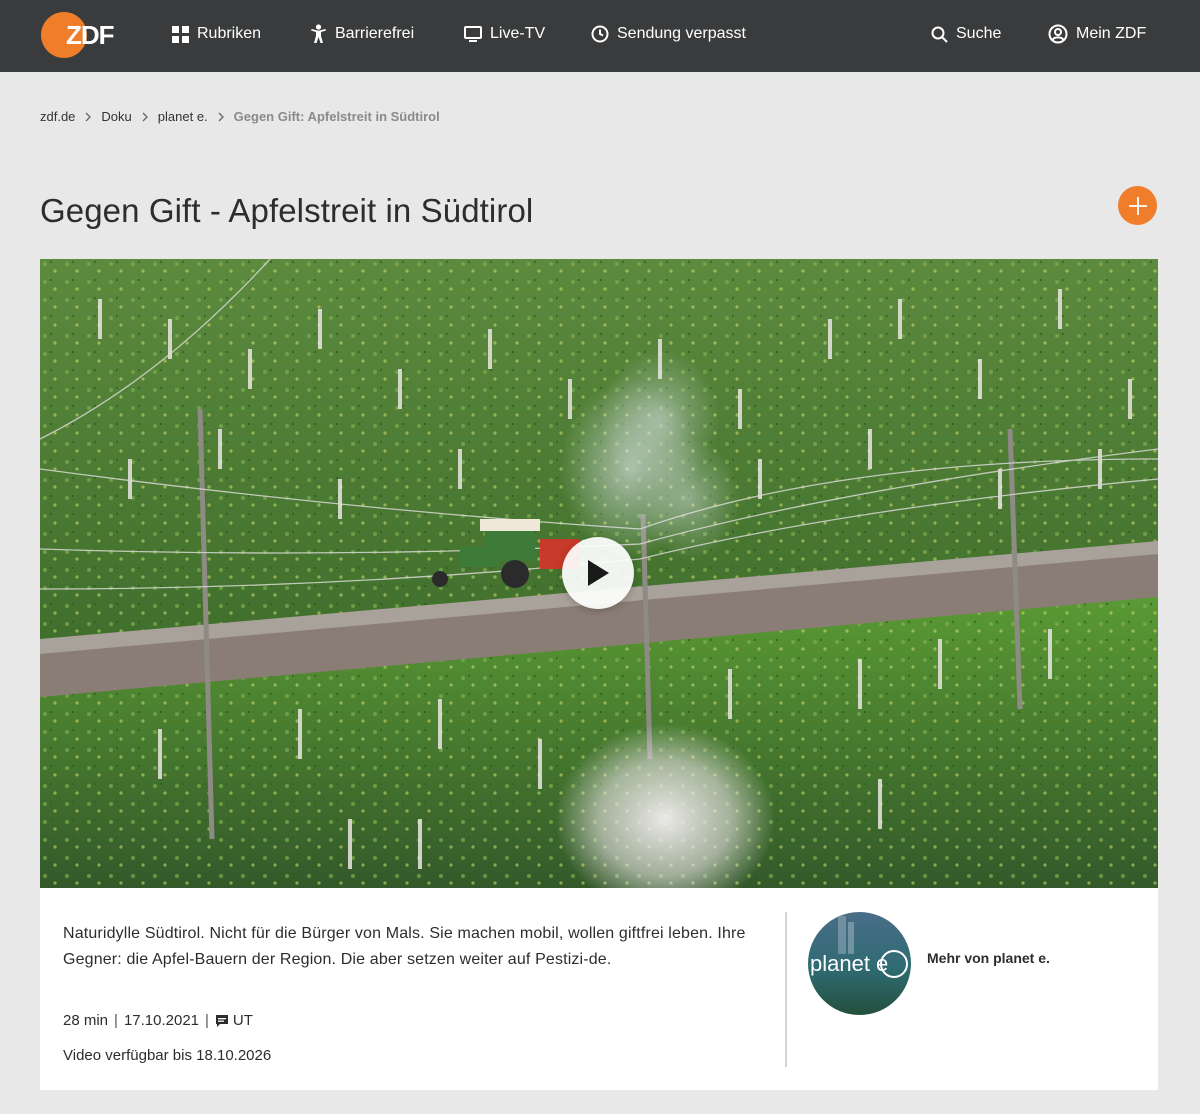 This screenshot has height=1114, width=1200. I want to click on play-icon, so click(598, 573).